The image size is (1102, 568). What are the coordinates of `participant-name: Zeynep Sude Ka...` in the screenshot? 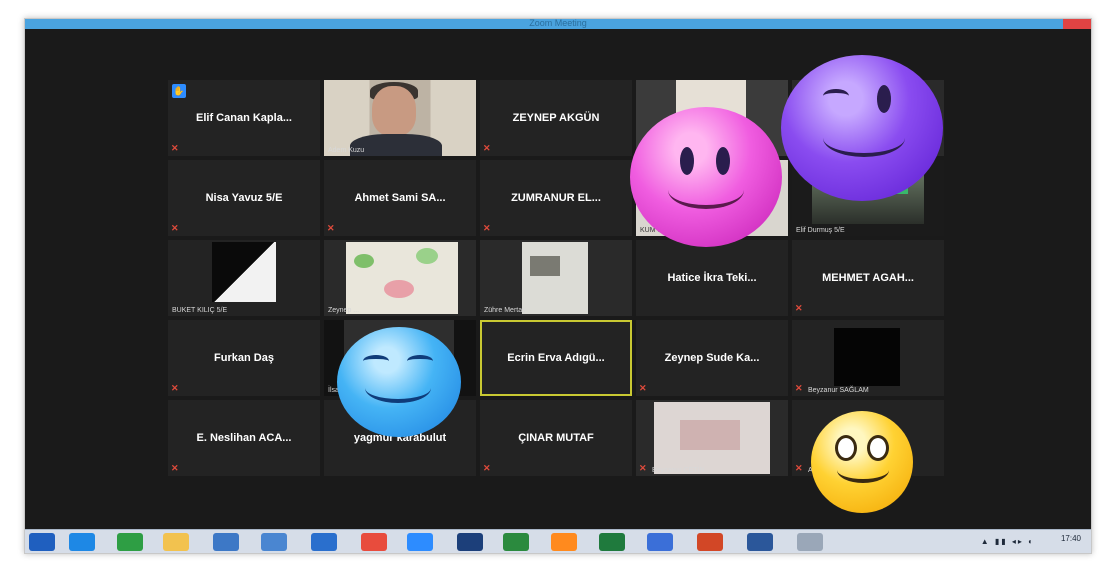 It's located at (712, 358).